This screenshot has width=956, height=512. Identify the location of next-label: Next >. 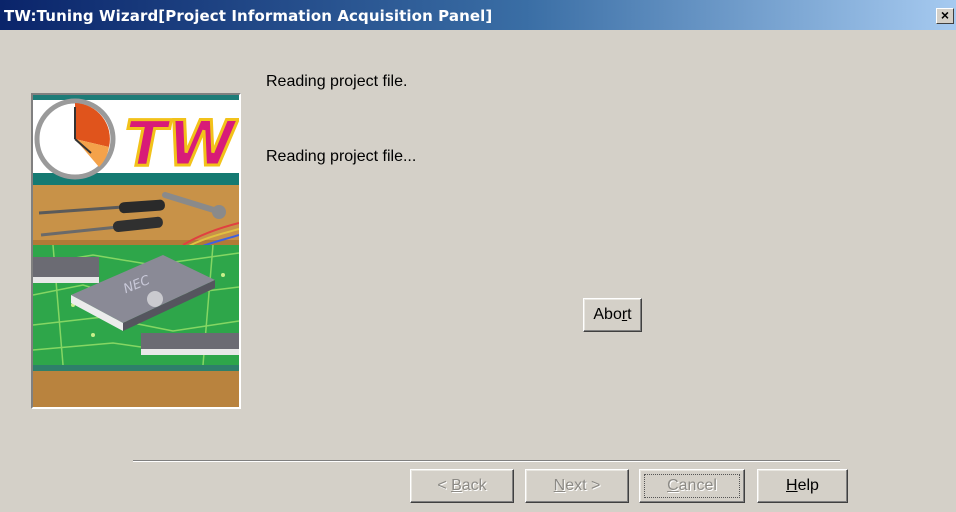
(577, 485).